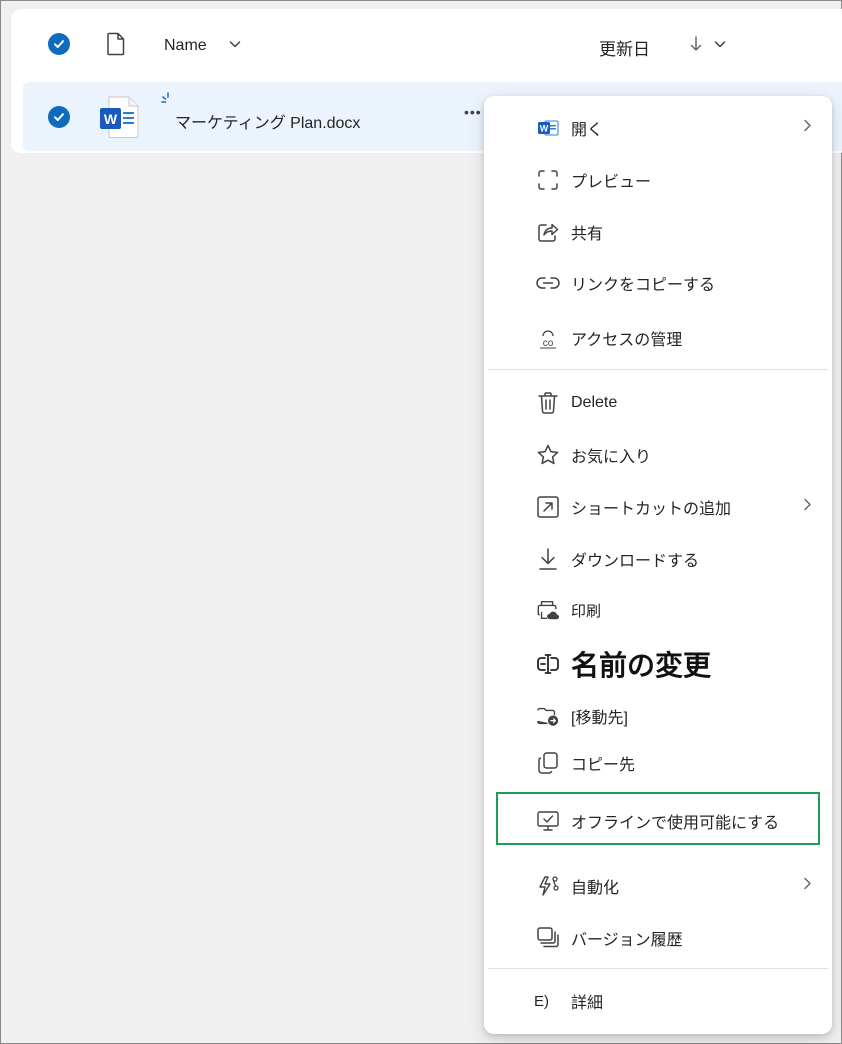  What do you see at coordinates (641, 665) in the screenshot?
I see `menu-item-label: 名前の変更` at bounding box center [641, 665].